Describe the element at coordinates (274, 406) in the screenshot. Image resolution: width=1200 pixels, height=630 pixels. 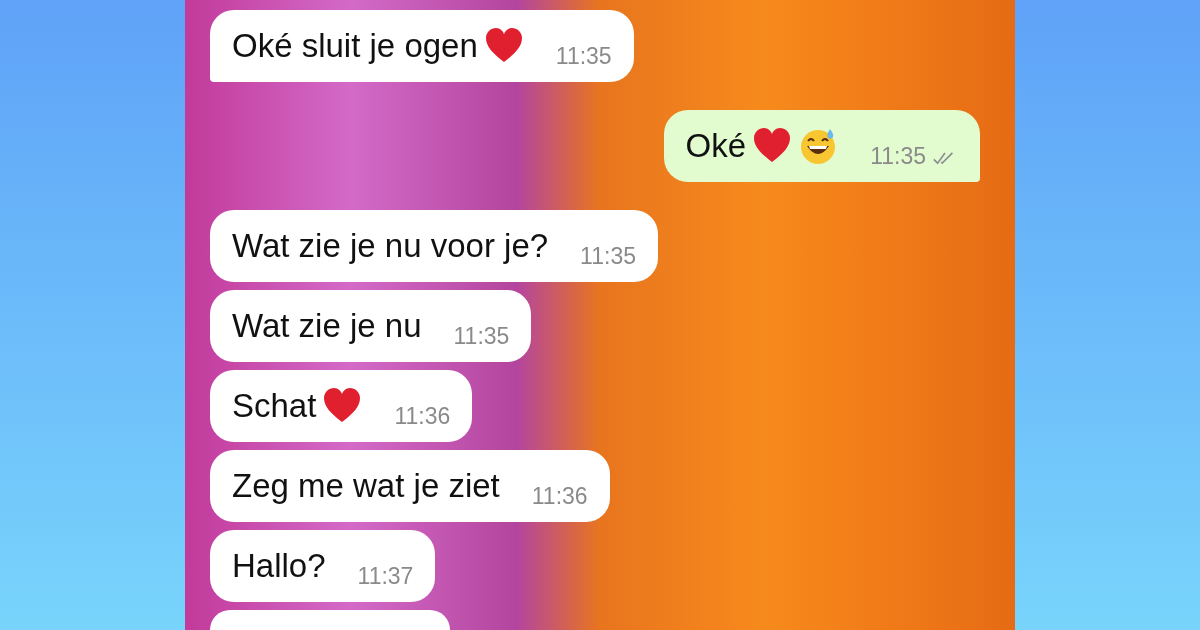
I see `message-text: Schat` at that location.